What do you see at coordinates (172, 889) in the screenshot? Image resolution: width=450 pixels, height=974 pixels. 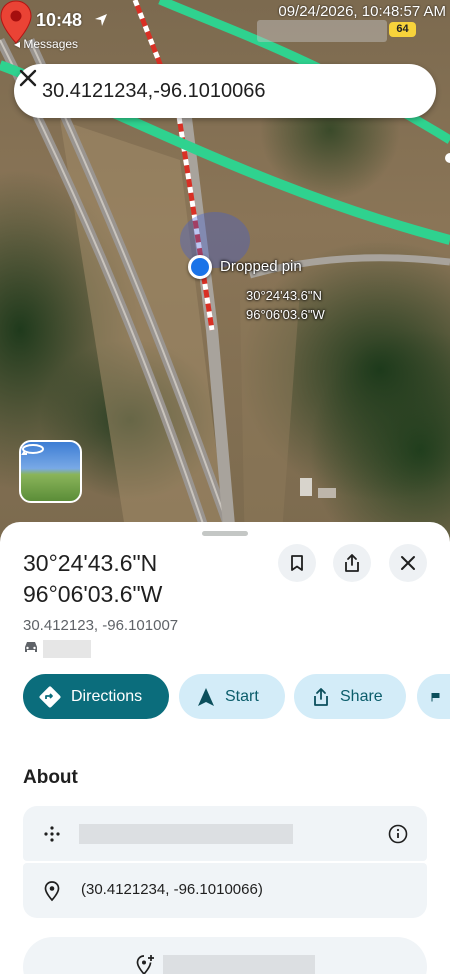 I see `coordinates-value: (30.4121234, -96.1010066)` at bounding box center [172, 889].